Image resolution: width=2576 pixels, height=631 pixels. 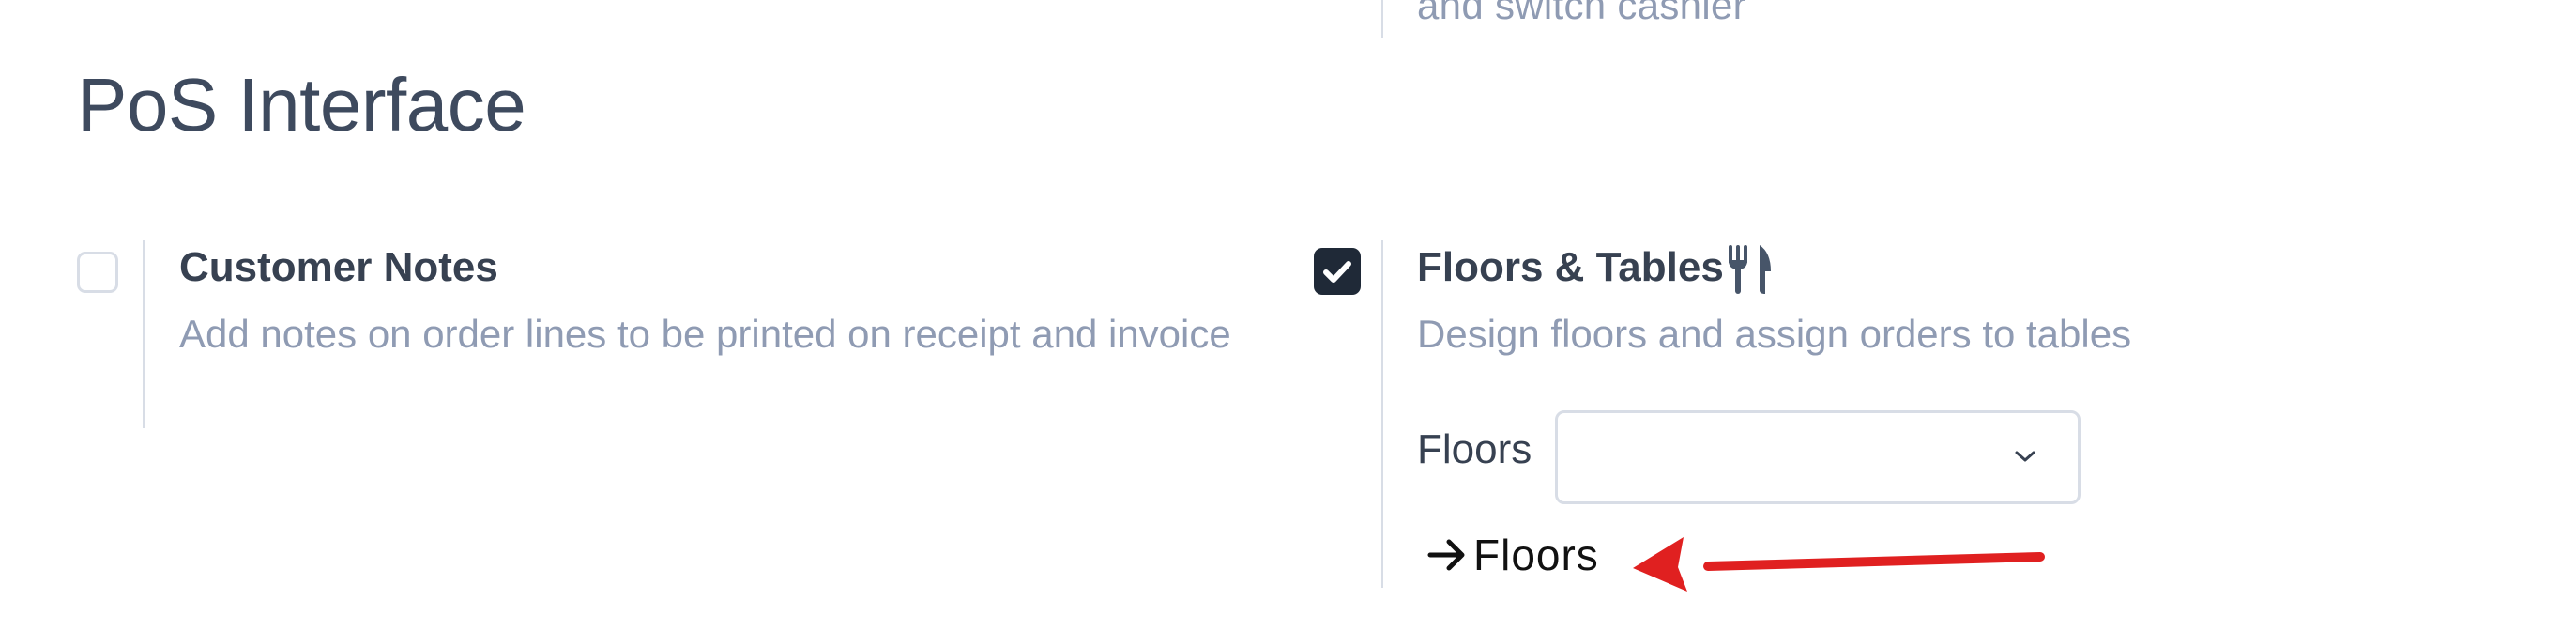 I want to click on floors-field-label: Floors, so click(x=1474, y=449).